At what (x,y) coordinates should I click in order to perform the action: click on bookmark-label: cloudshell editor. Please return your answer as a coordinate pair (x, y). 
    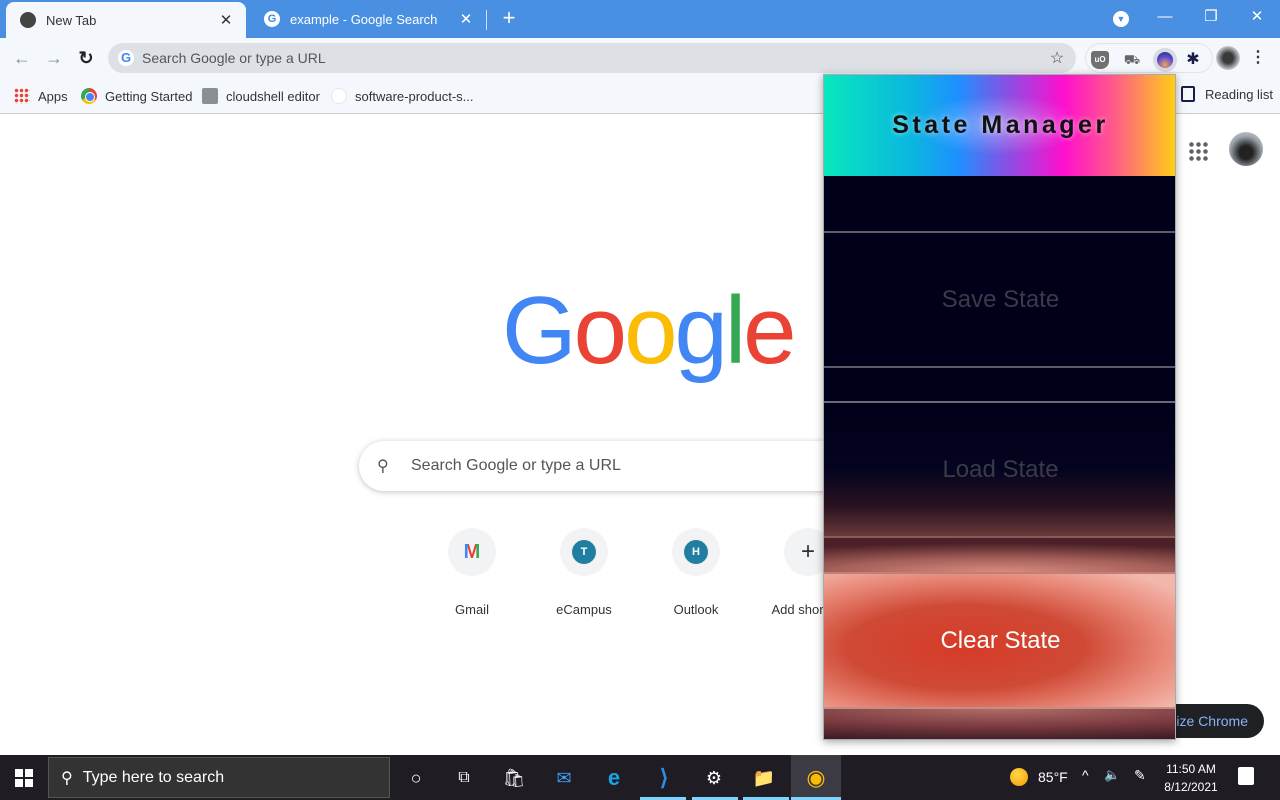
    Looking at the image, I should click on (273, 96).